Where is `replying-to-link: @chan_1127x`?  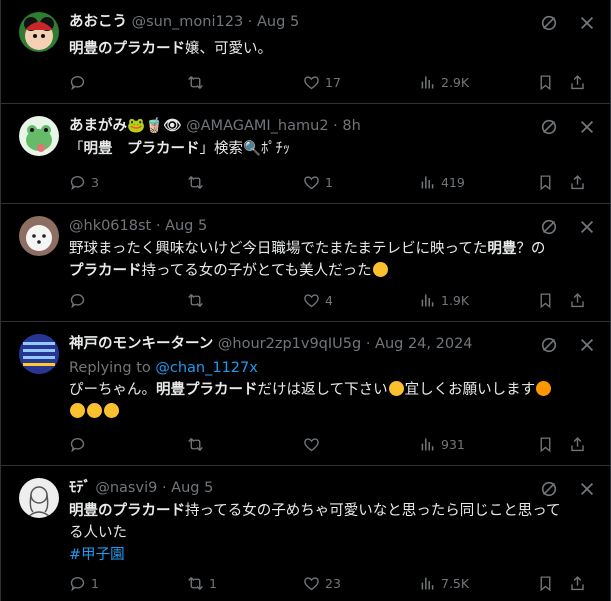
replying-to-link: @chan_1127x is located at coordinates (206, 368).